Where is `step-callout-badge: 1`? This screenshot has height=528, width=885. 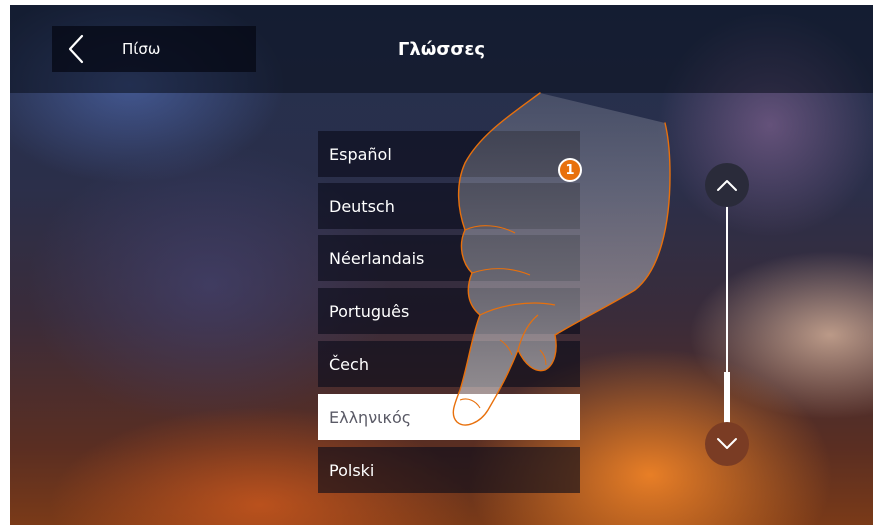 step-callout-badge: 1 is located at coordinates (570, 170).